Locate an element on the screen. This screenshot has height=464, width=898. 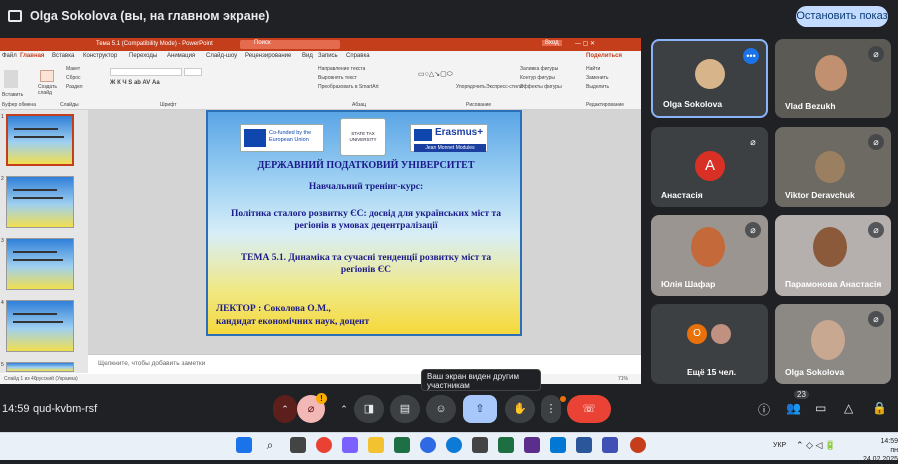
shape-effects-button: Эффекты фигуры is located at coordinates (541, 87).